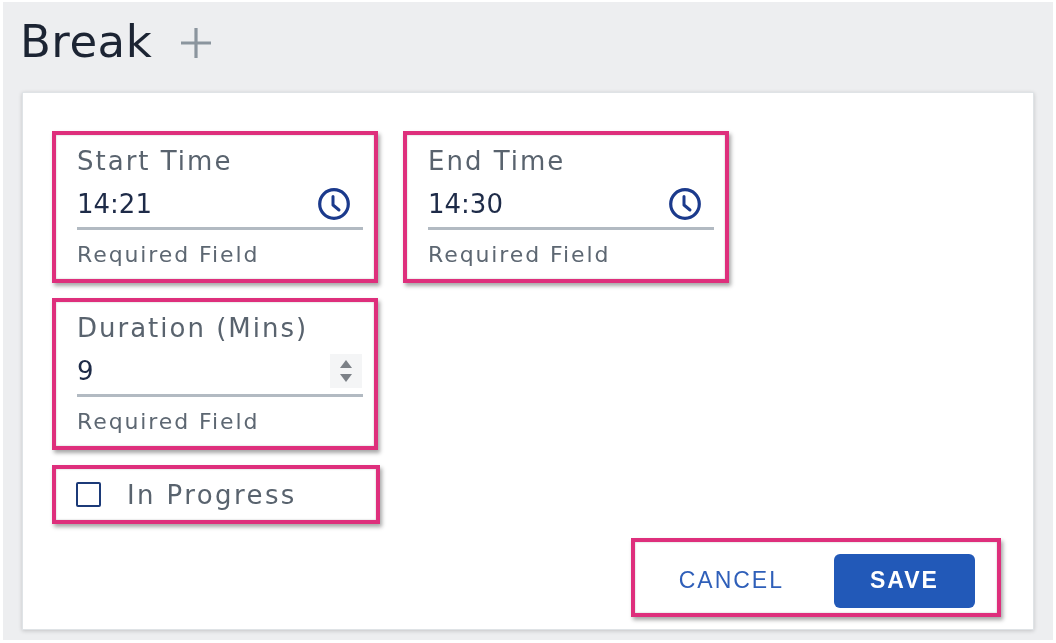  What do you see at coordinates (85, 371) in the screenshot?
I see `input-value: 9` at bounding box center [85, 371].